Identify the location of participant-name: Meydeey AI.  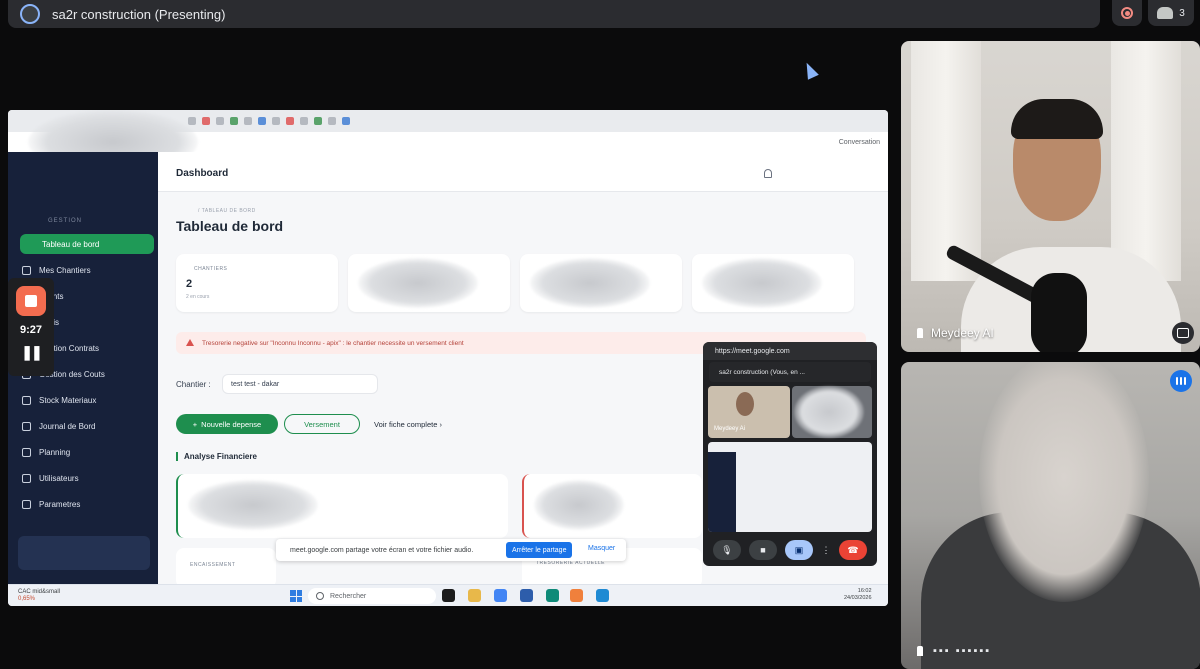
(955, 333).